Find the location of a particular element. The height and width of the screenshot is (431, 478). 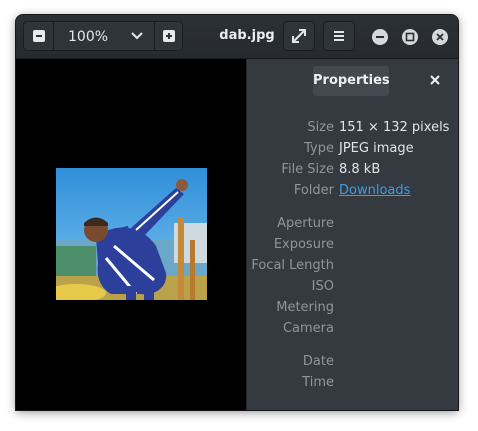

folder-link: Downloads is located at coordinates (374, 190).